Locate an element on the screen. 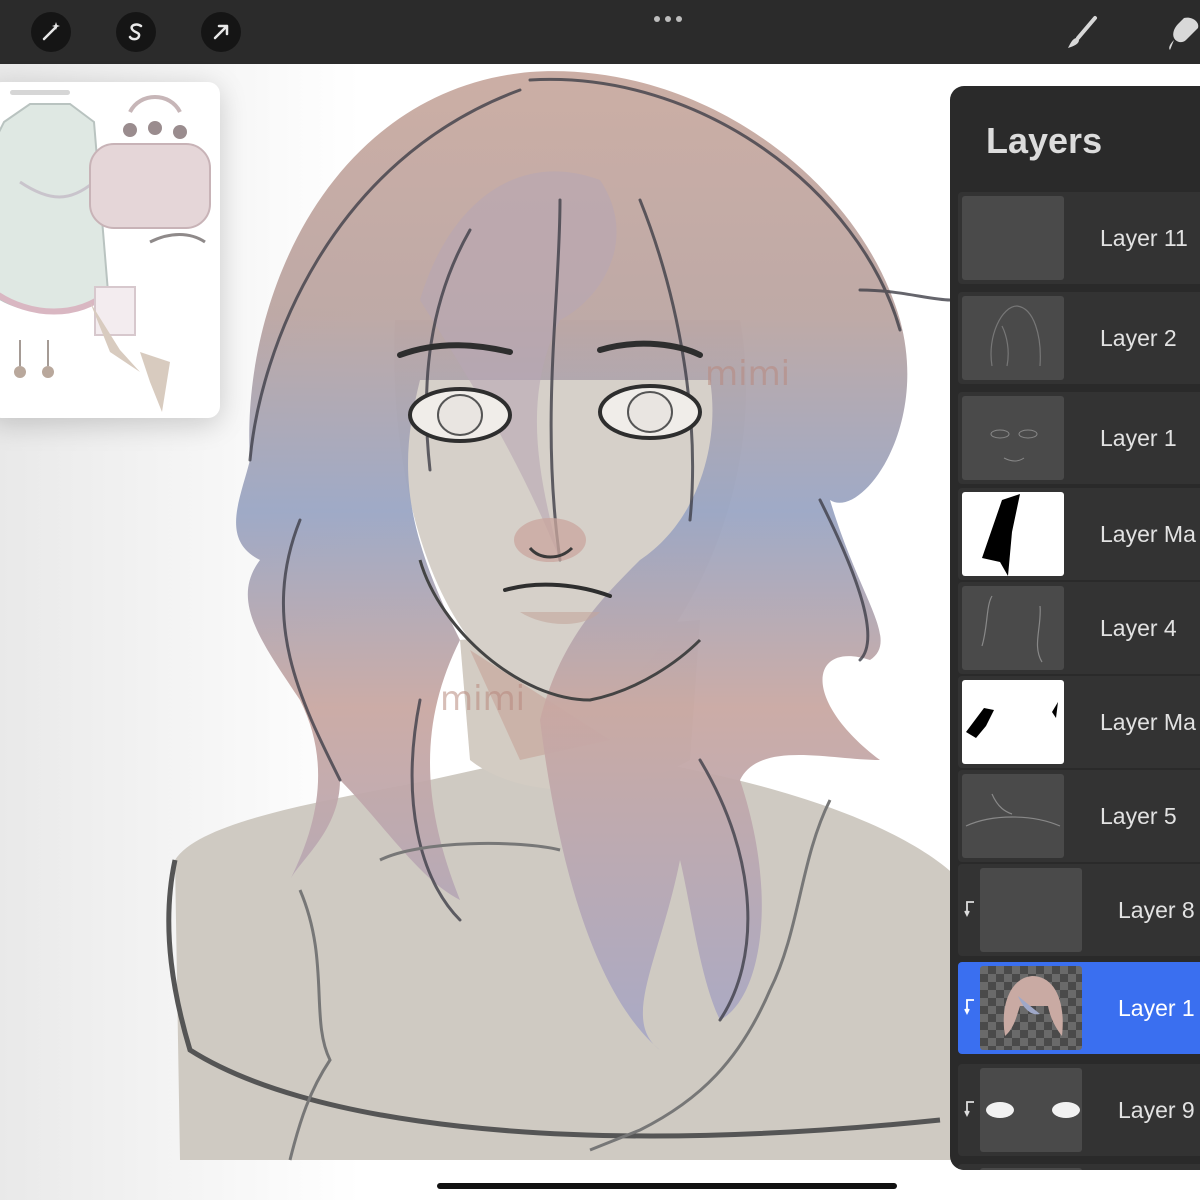 The image size is (1200, 1200). brush-icon is located at coordinates (1083, 33).